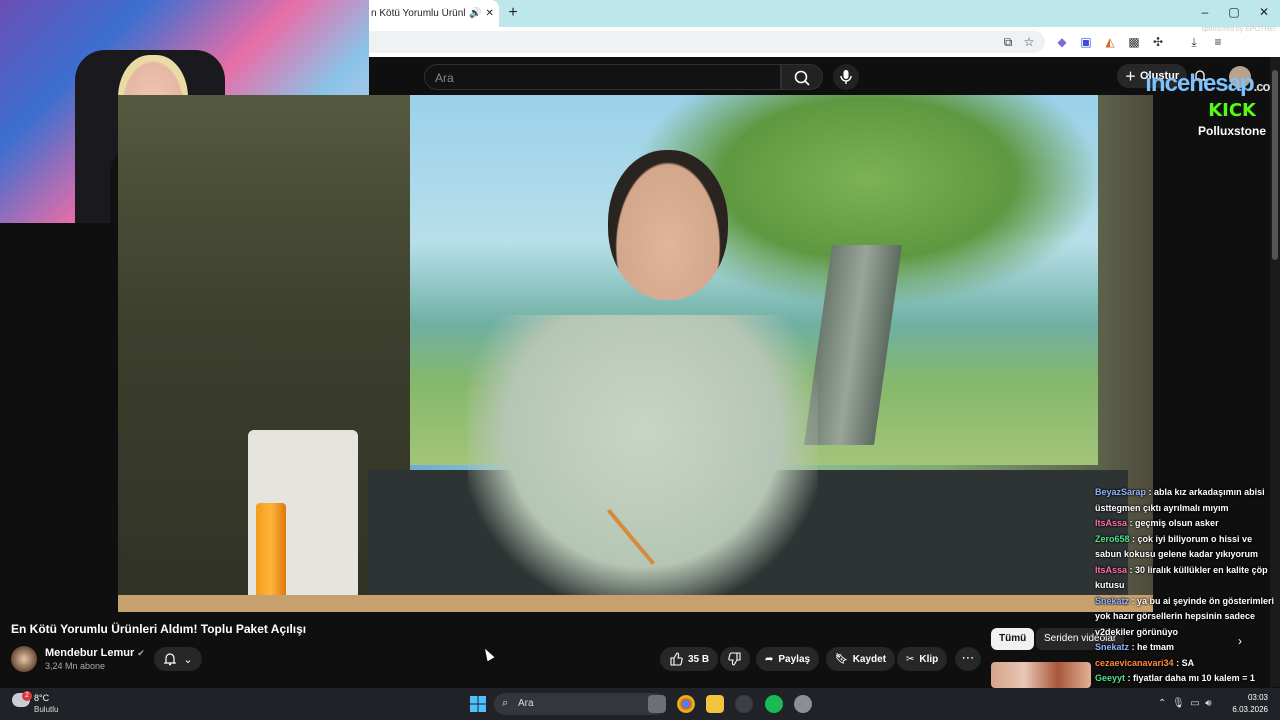 This screenshot has width=1280, height=720. I want to click on taskbar-search-input: Ara, so click(580, 704).